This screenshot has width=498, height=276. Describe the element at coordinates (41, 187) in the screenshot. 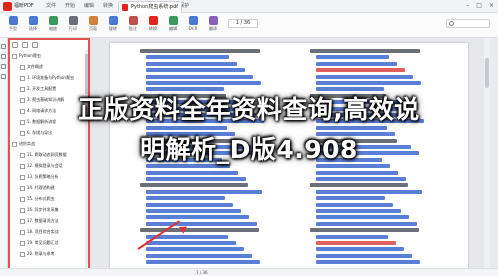

I see `bookmark-label: 14. 代理池构建` at that location.